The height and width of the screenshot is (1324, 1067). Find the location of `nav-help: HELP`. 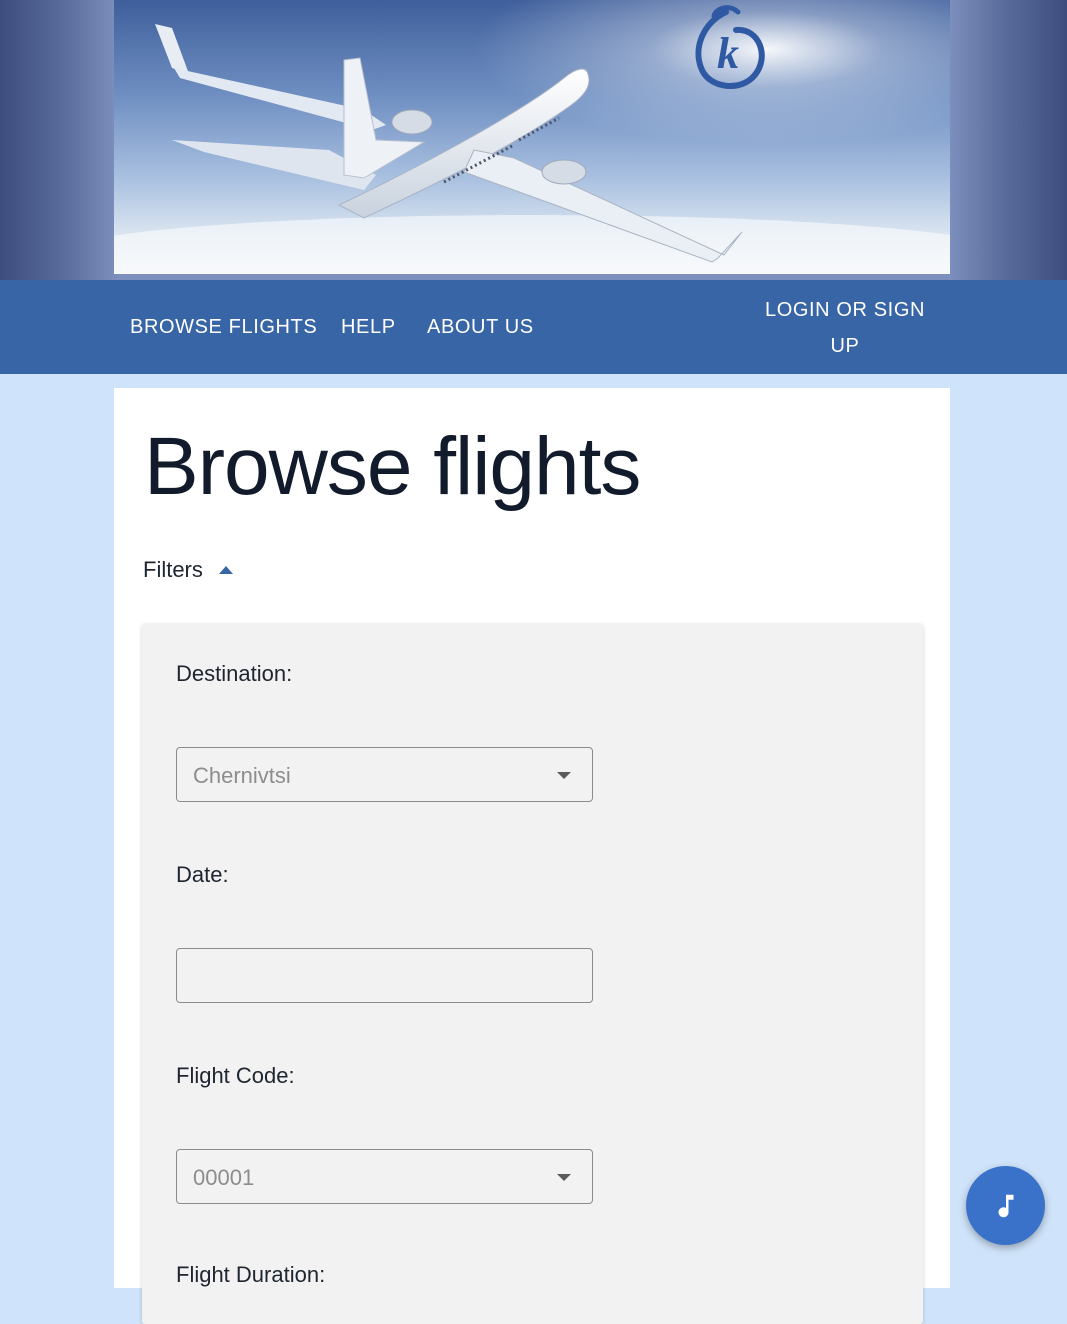

nav-help: HELP is located at coordinates (368, 327).